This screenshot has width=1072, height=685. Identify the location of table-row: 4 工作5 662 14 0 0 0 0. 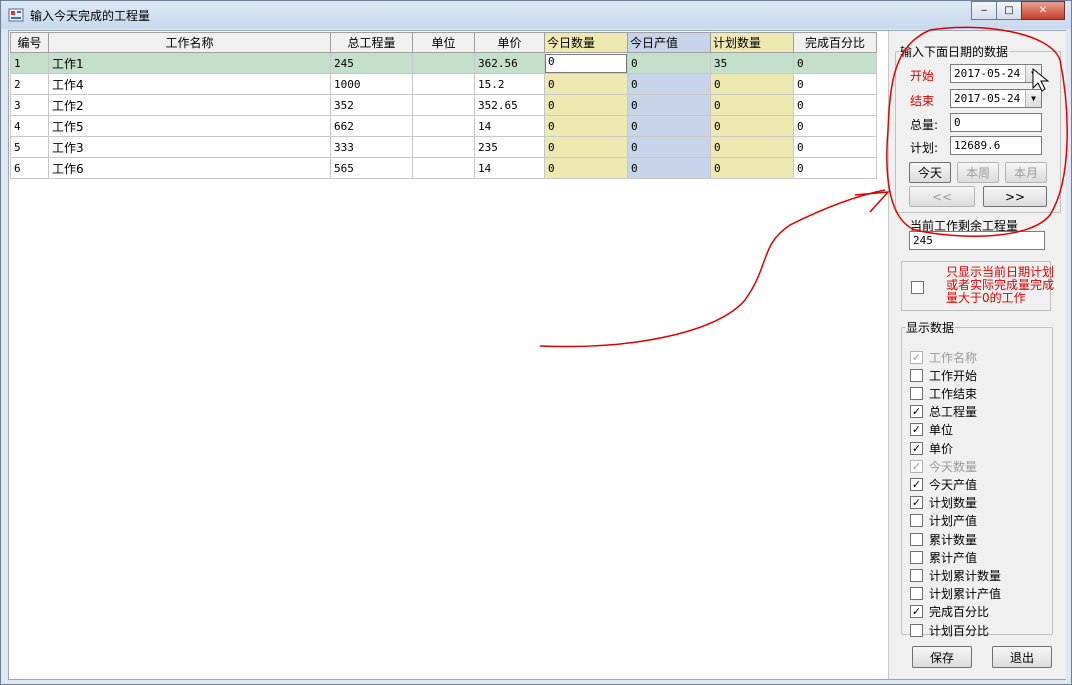
(443, 126).